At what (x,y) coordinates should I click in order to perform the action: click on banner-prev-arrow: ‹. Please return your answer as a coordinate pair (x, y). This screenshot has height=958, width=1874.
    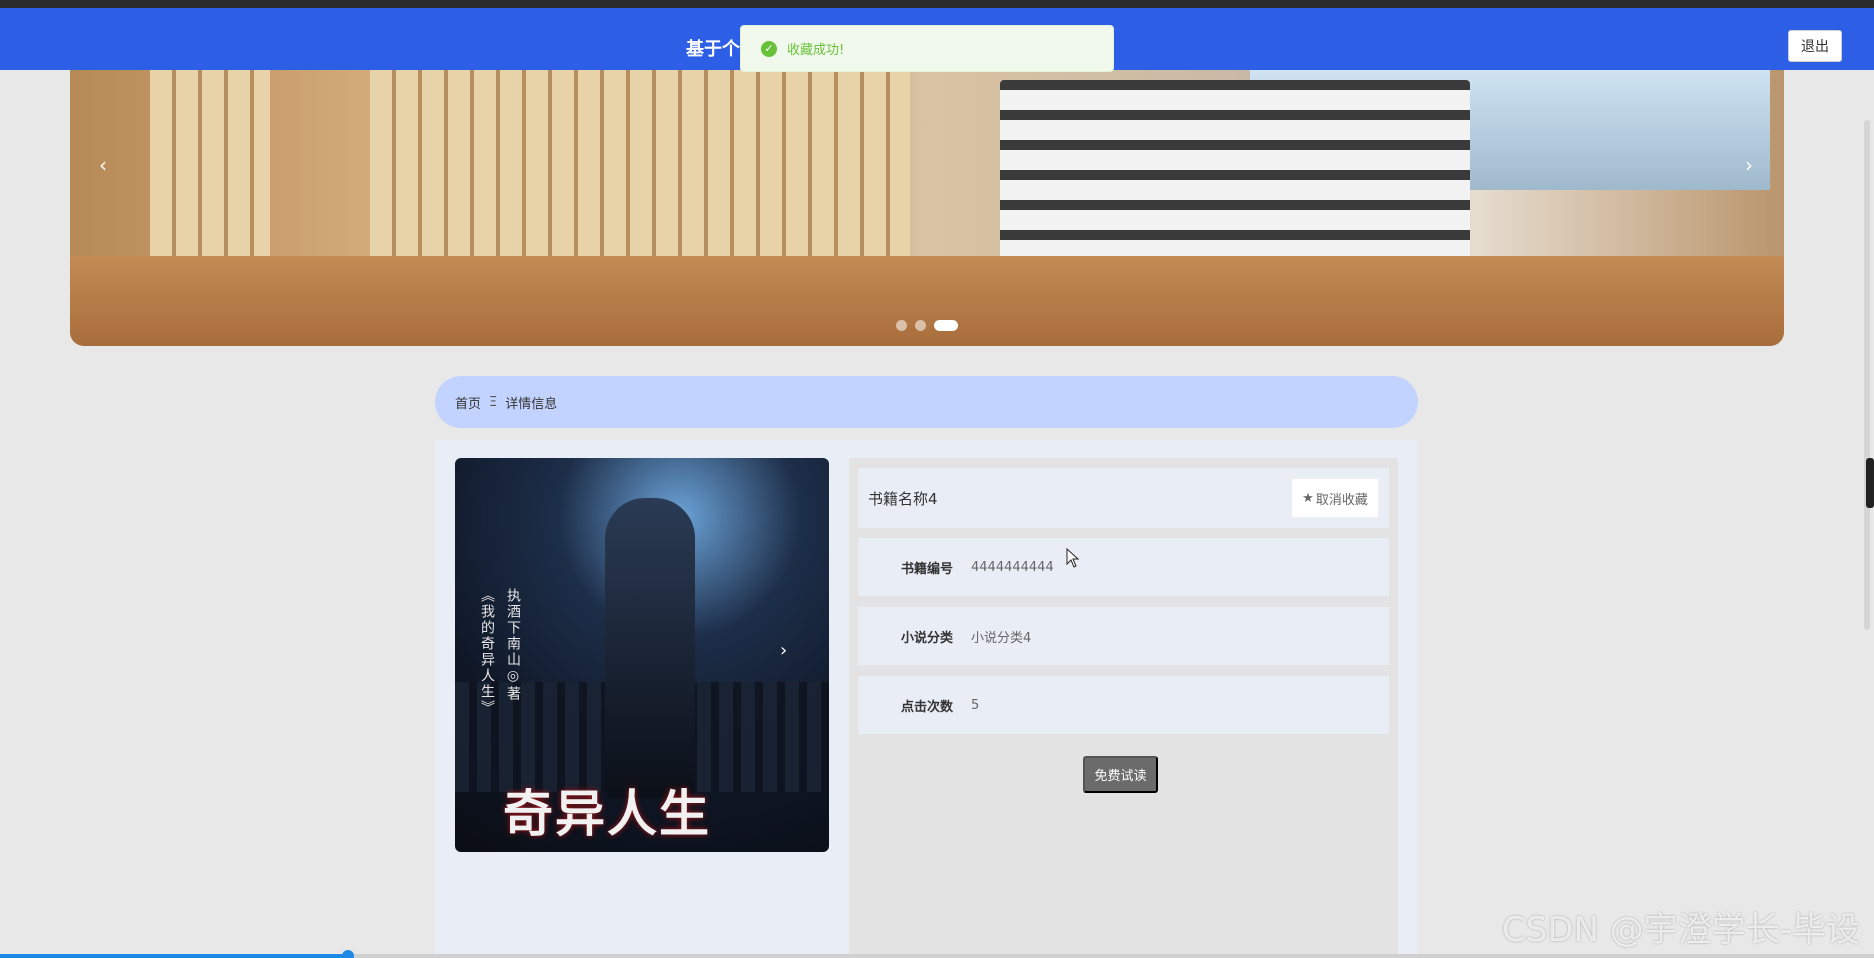
    Looking at the image, I should click on (103, 165).